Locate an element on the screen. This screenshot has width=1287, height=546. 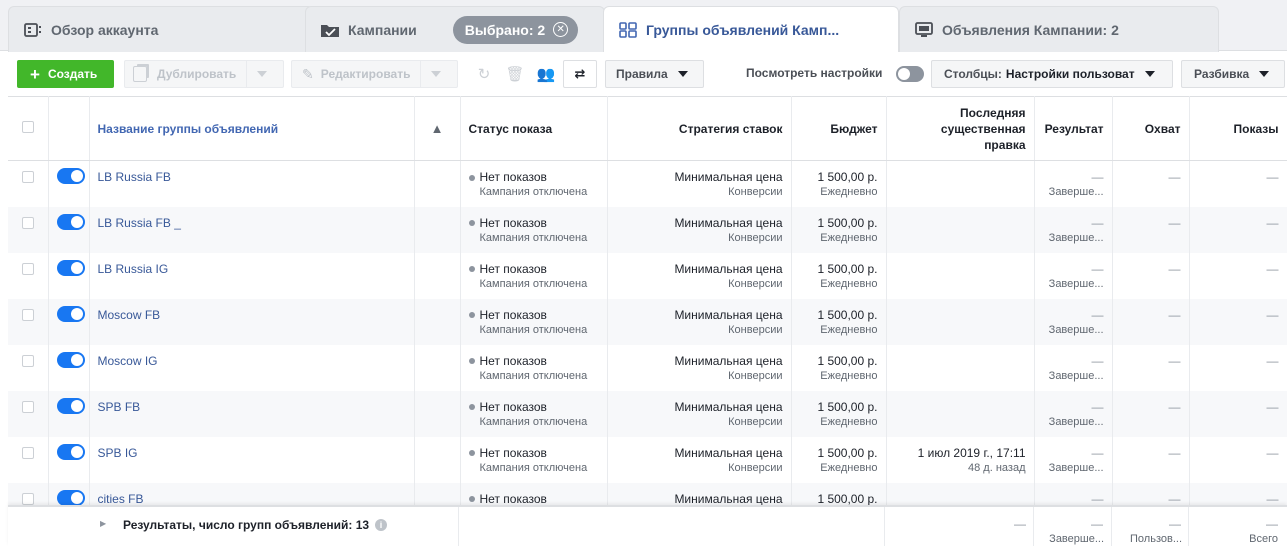
strategy-text: Минимальная цена is located at coordinates (728, 222).